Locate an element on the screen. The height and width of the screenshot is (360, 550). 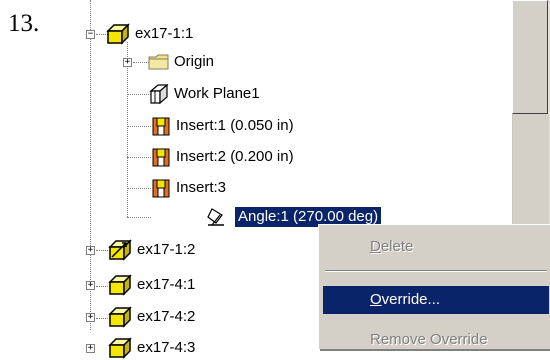
tree-item-label: Work Plane1 is located at coordinates (217, 93).